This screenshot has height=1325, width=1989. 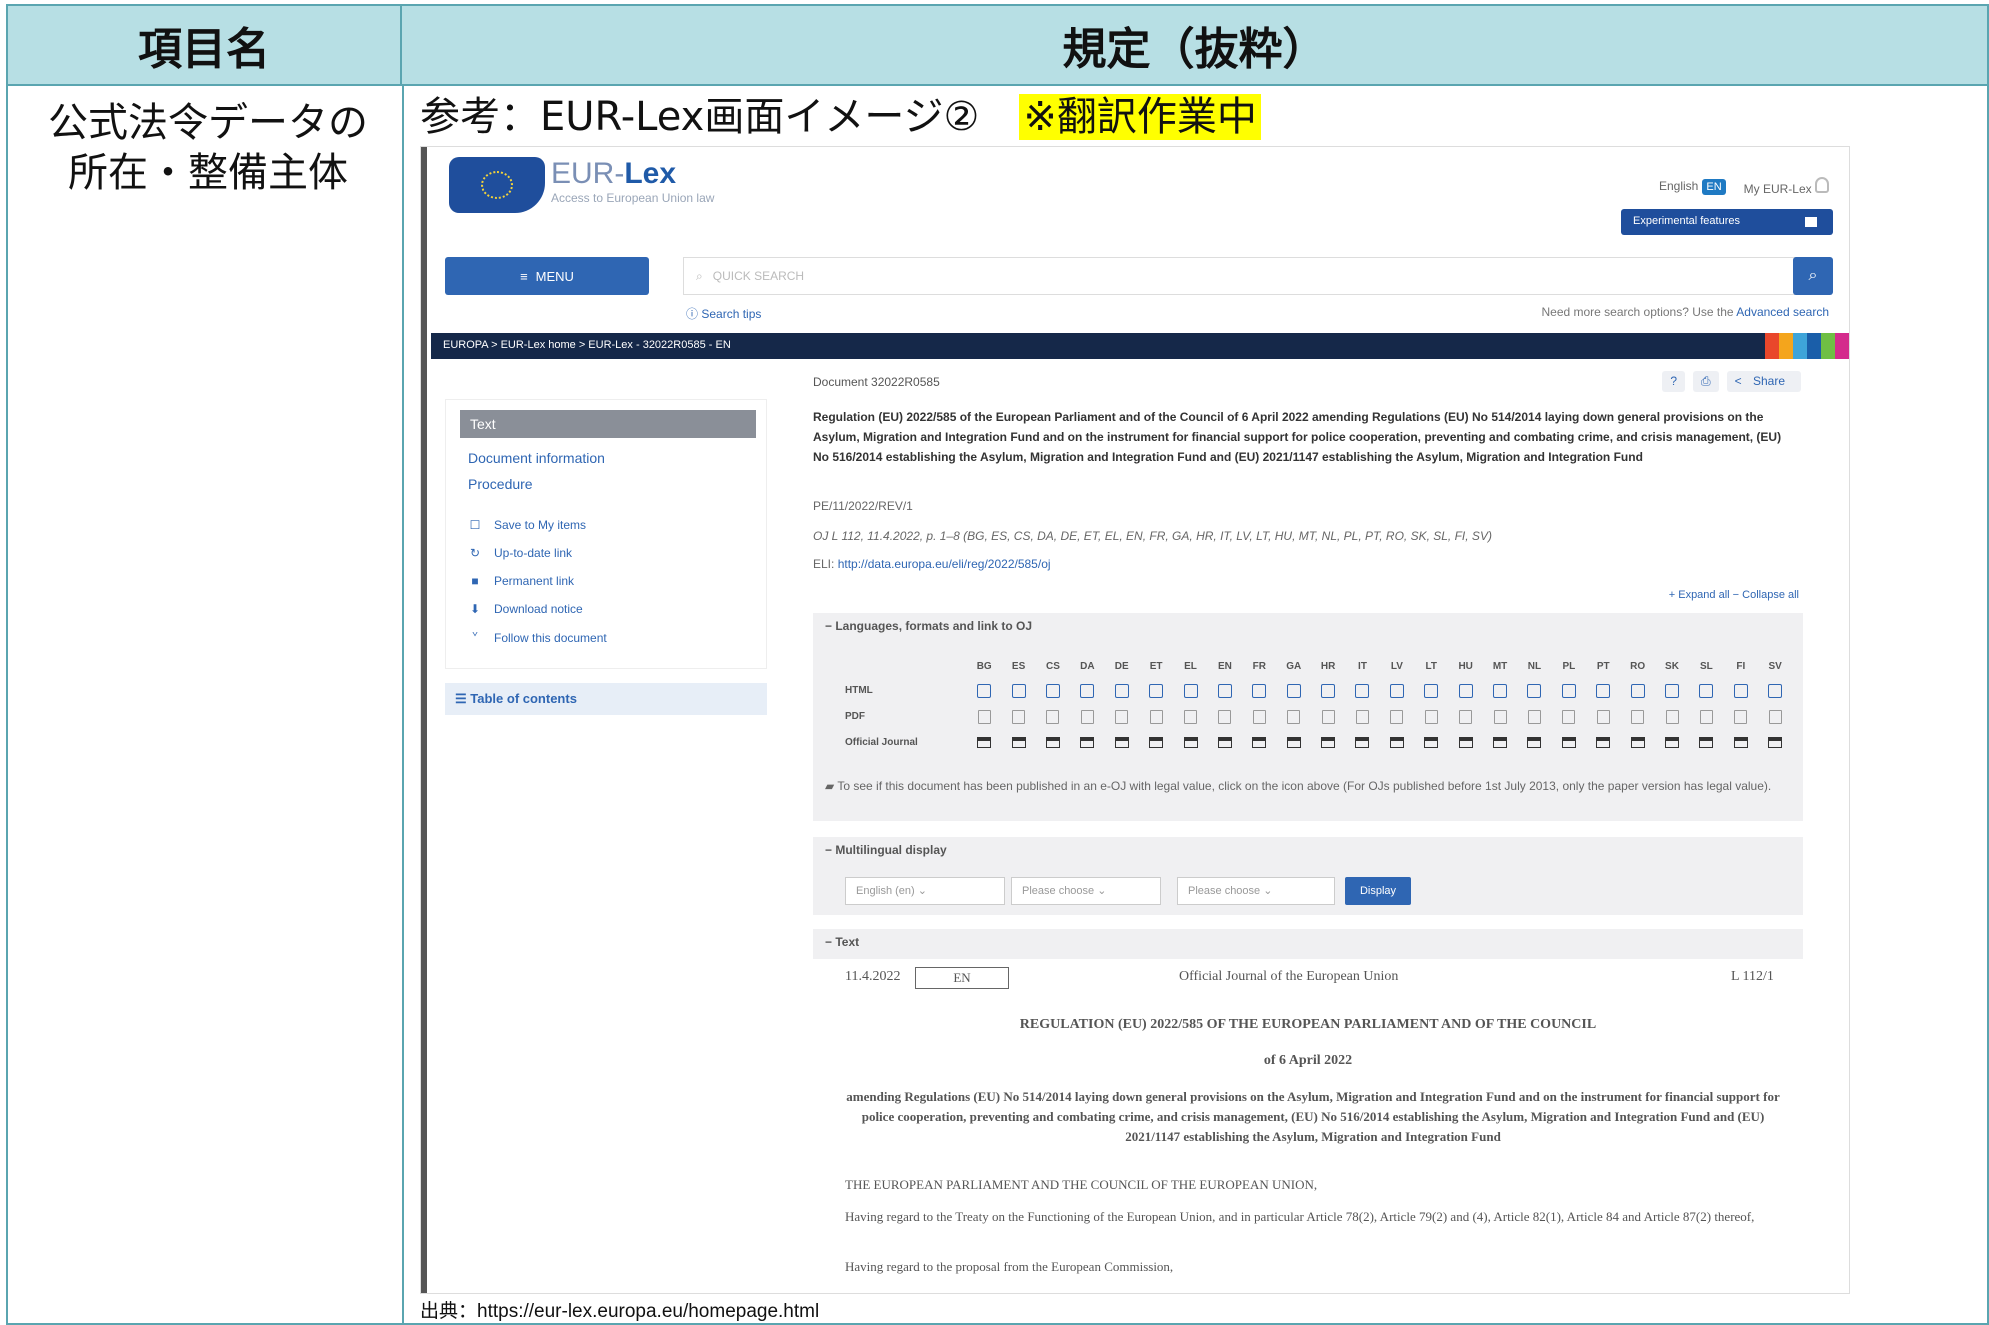 What do you see at coordinates (1259, 718) in the screenshot?
I see `pdf-link-fr` at bounding box center [1259, 718].